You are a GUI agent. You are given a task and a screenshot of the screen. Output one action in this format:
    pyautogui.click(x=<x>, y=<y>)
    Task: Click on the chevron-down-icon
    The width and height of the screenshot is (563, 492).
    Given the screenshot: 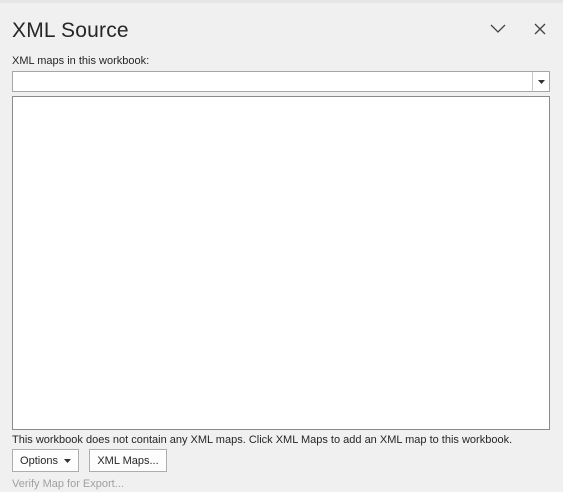 What is the action you would take?
    pyautogui.click(x=498, y=28)
    